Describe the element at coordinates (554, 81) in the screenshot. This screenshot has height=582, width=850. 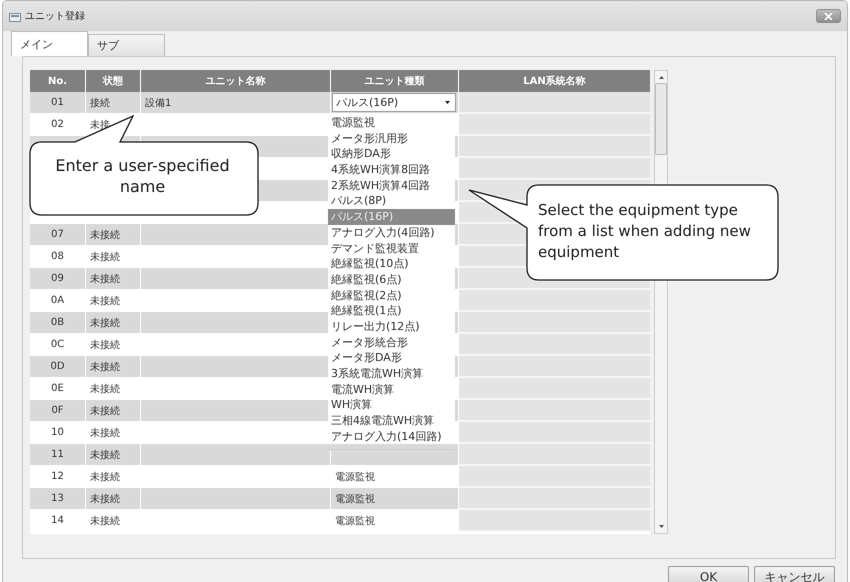
I see `column-header: LAN系統名称` at that location.